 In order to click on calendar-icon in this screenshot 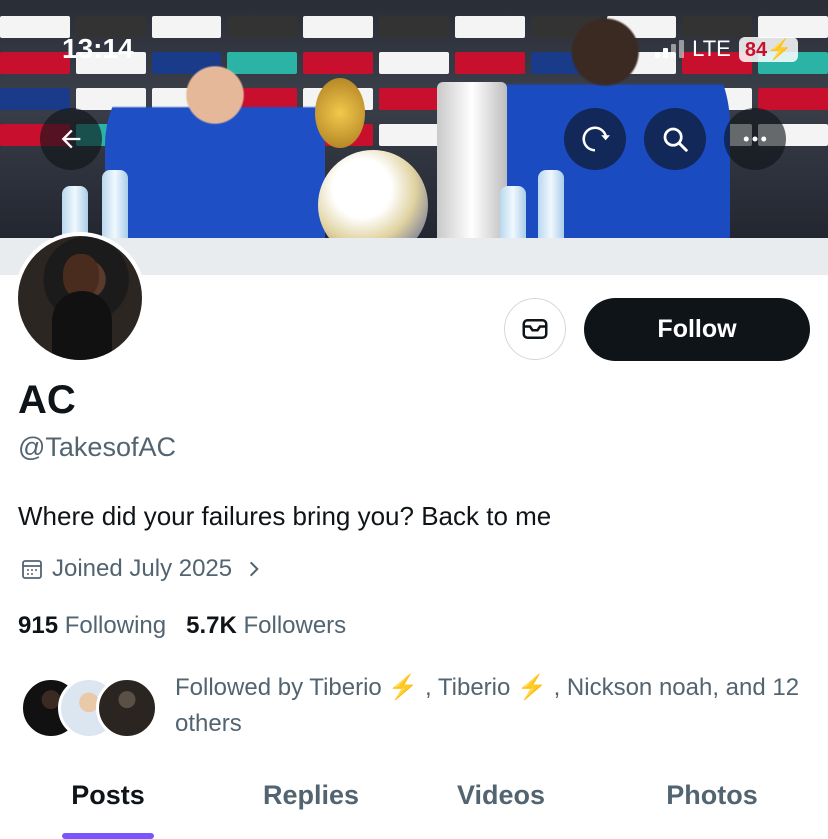, I will do `click(32, 569)`.